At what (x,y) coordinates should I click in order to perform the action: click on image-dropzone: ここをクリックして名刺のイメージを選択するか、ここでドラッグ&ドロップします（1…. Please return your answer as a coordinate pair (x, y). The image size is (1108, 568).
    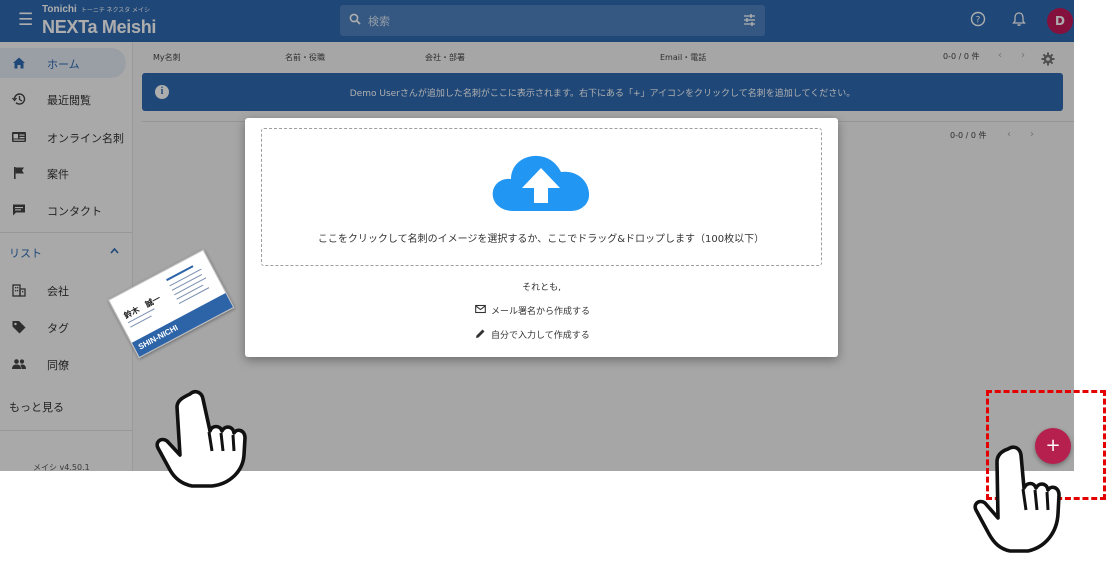
    Looking at the image, I should click on (541, 197).